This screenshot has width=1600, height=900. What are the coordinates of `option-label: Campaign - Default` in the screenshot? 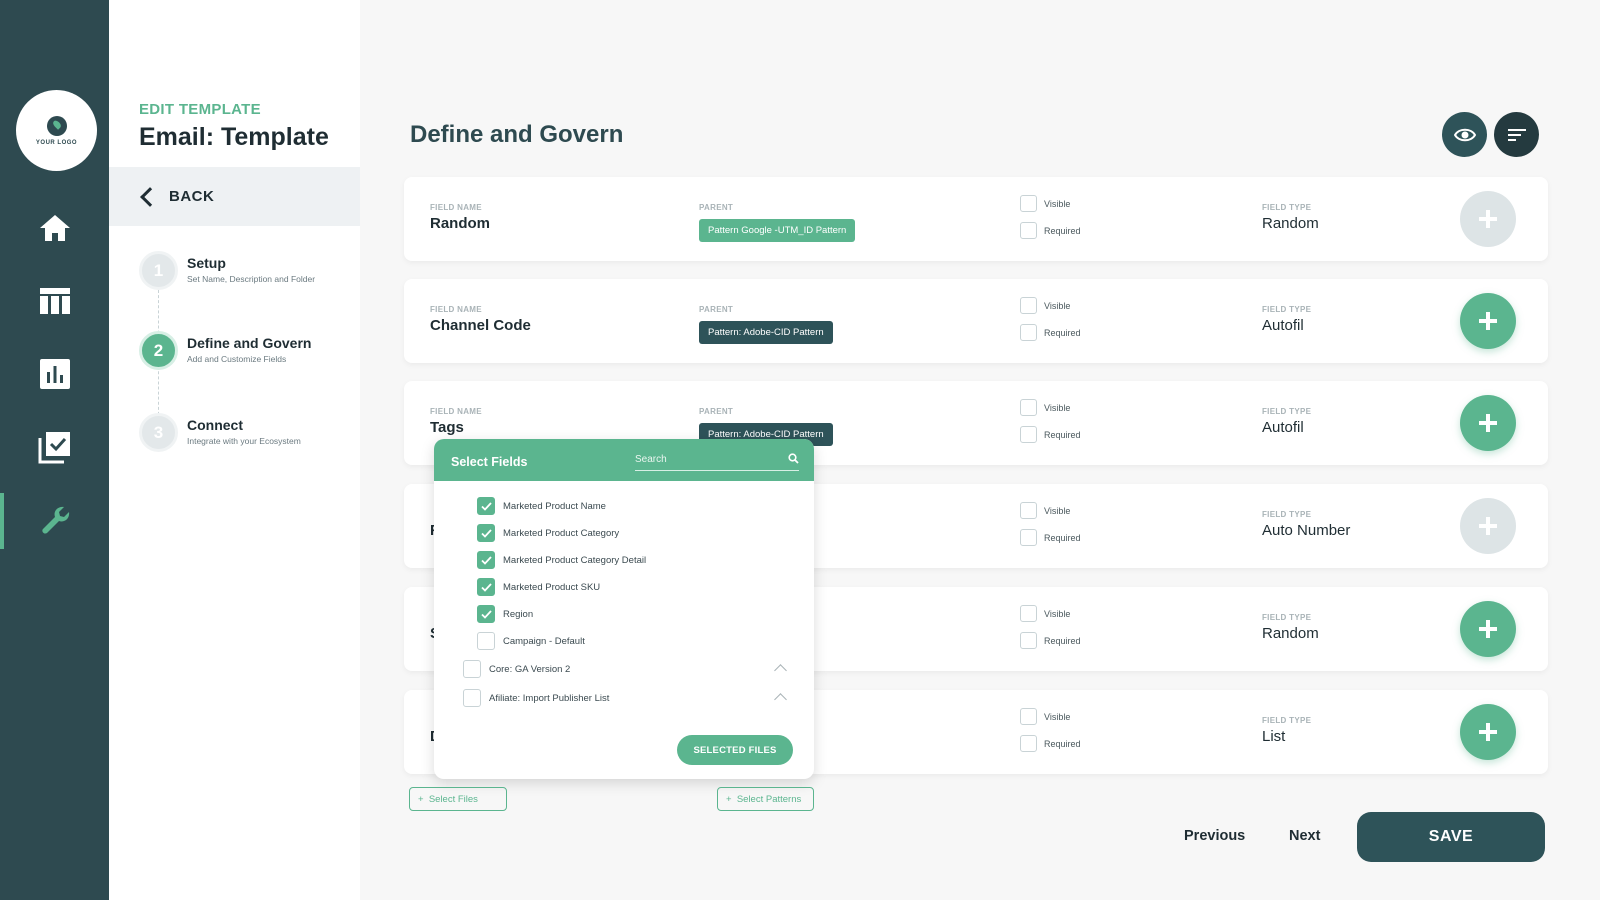 It's located at (544, 641).